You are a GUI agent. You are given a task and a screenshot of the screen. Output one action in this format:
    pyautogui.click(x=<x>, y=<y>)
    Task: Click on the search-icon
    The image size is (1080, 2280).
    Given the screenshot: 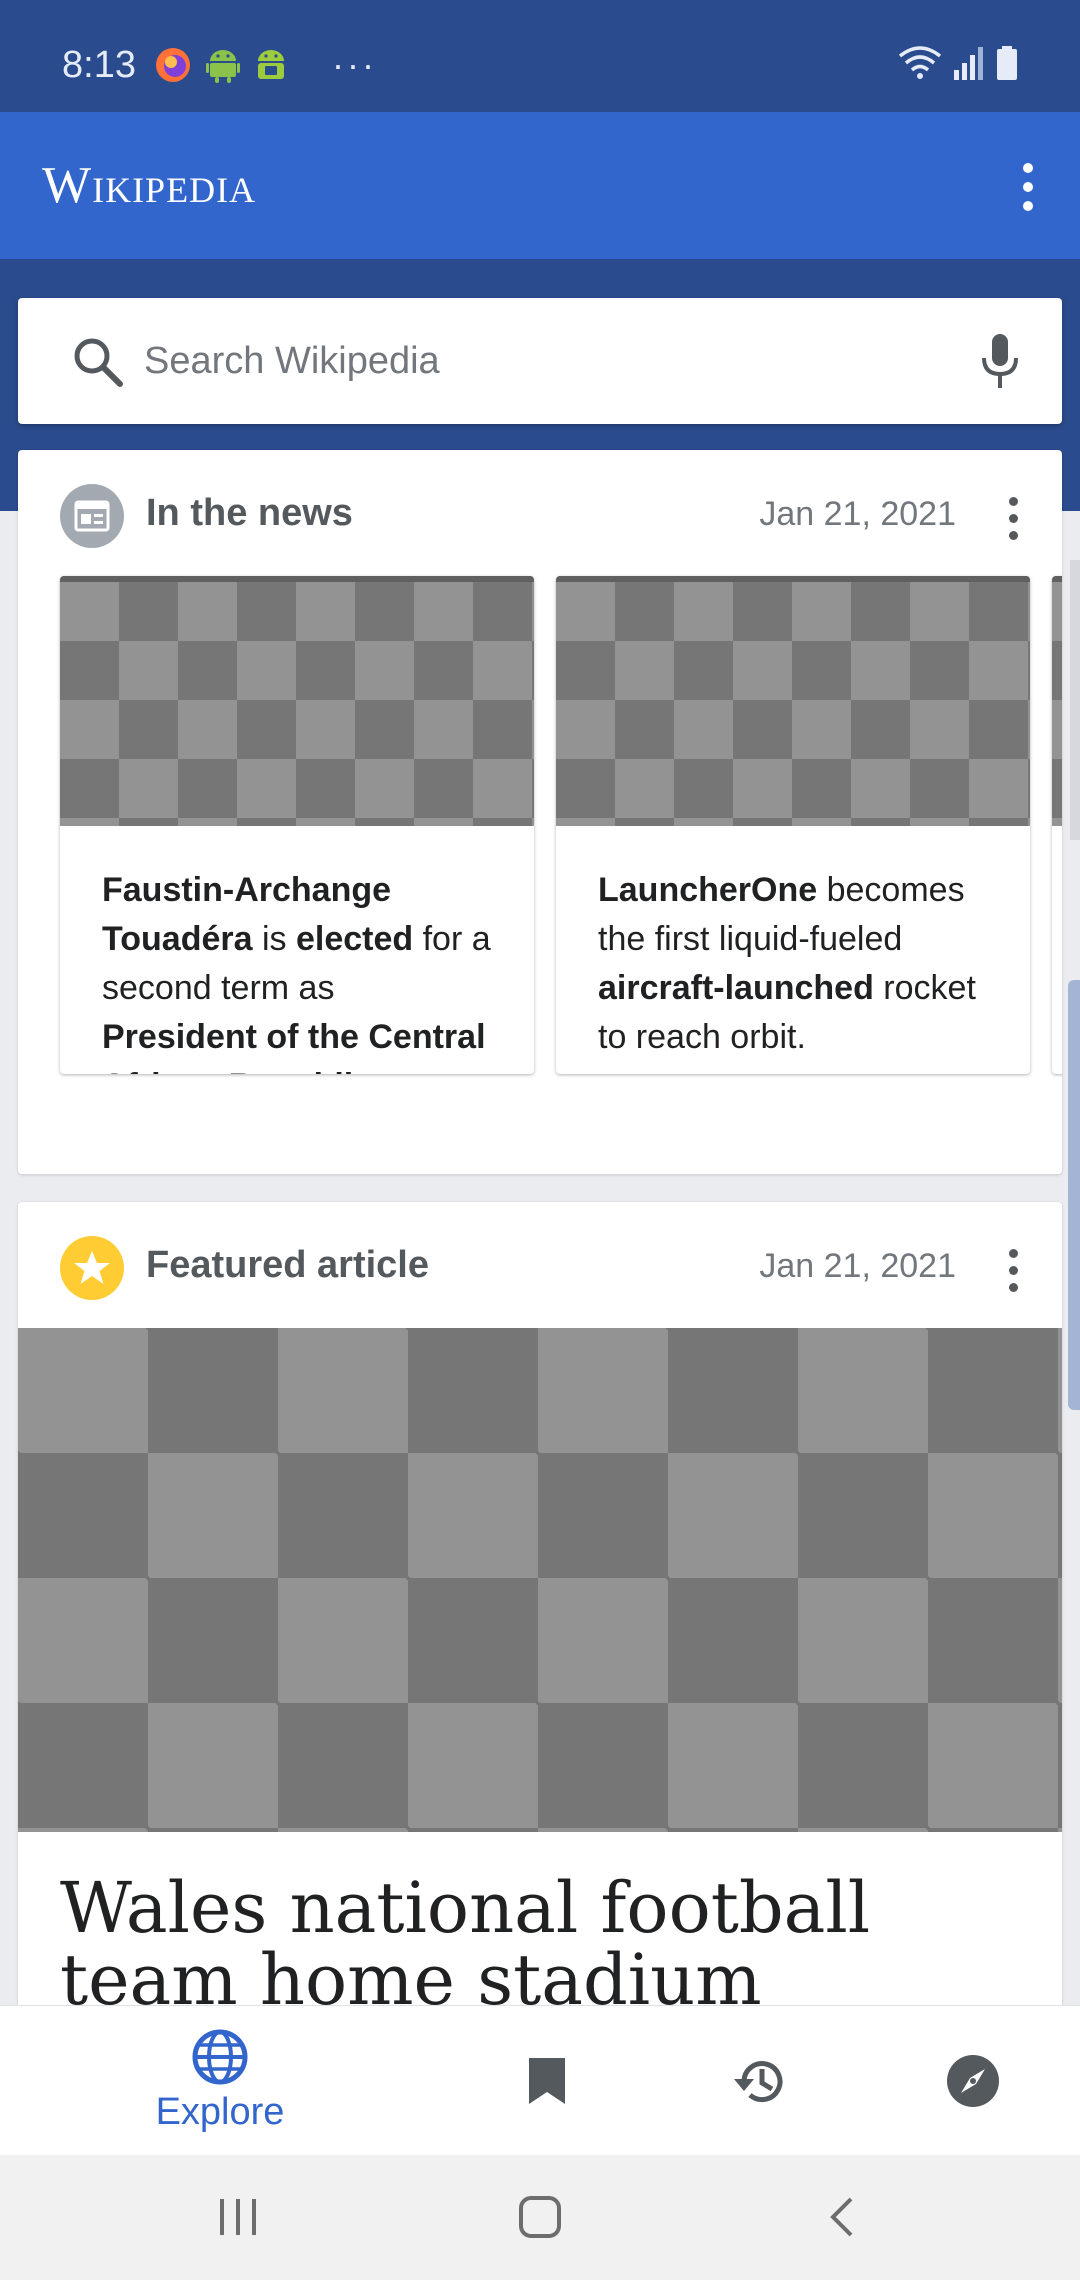 What is the action you would take?
    pyautogui.click(x=98, y=362)
    